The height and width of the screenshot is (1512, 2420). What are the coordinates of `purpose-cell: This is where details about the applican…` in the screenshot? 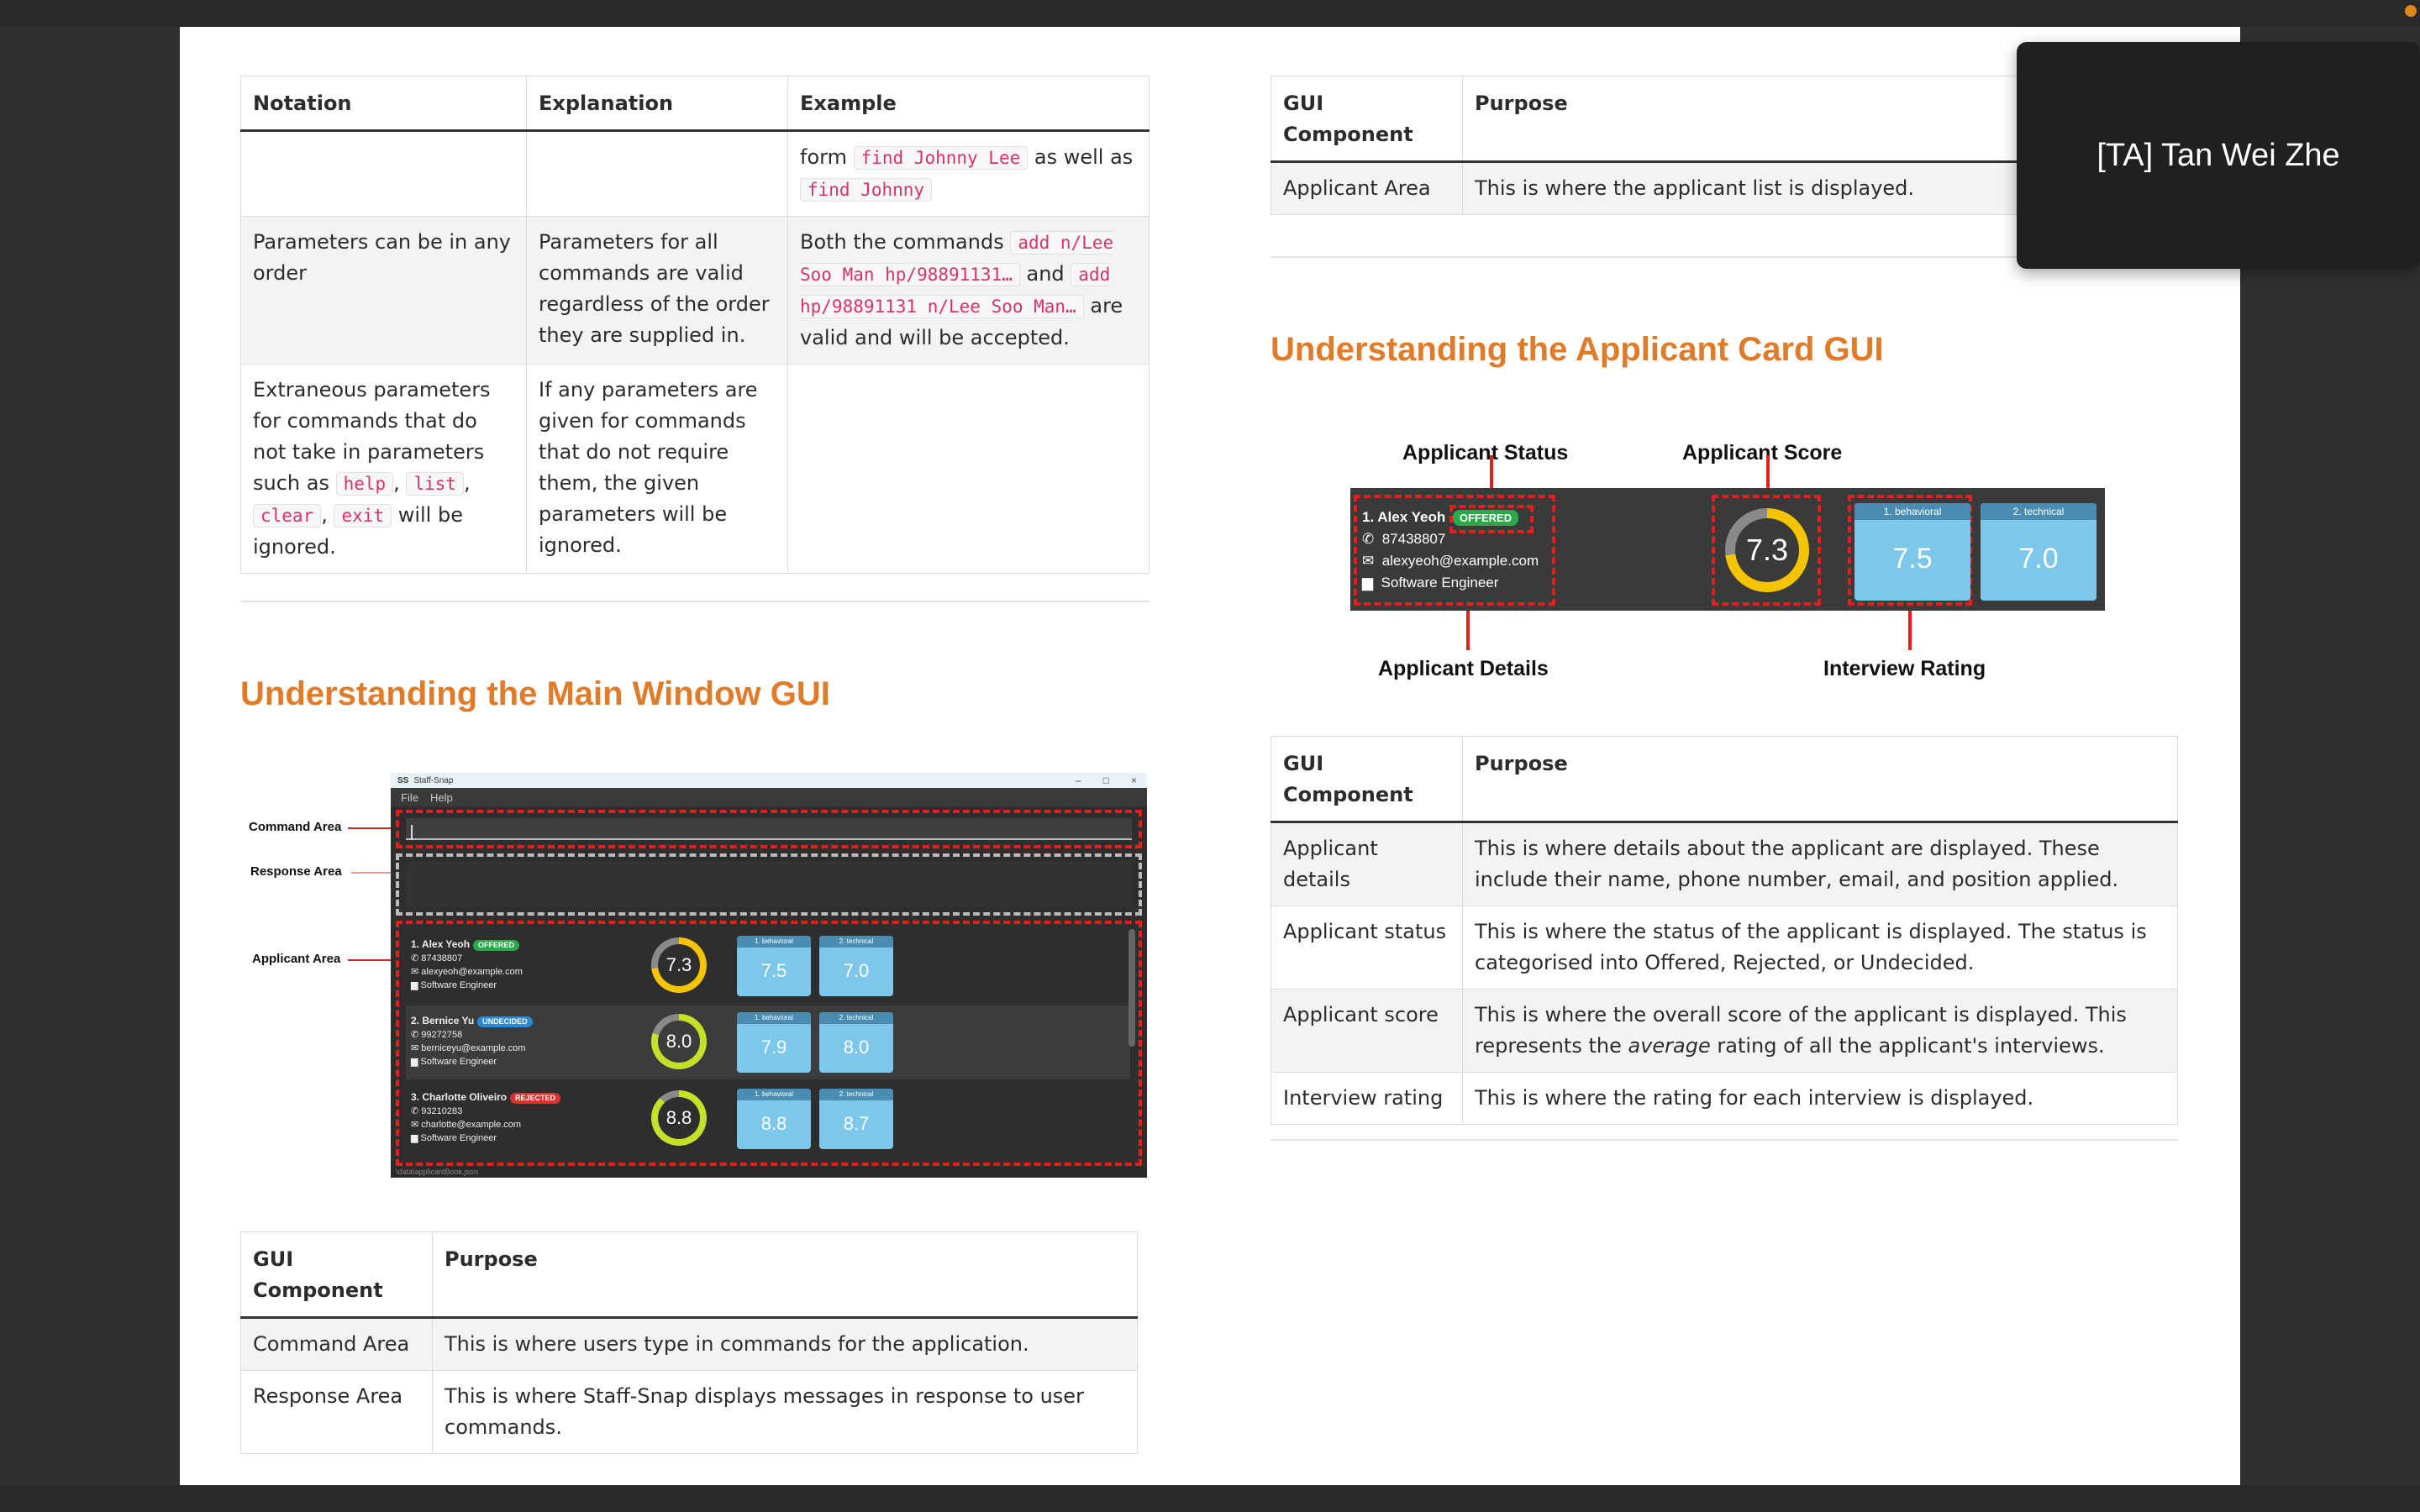 It's located at (1820, 864).